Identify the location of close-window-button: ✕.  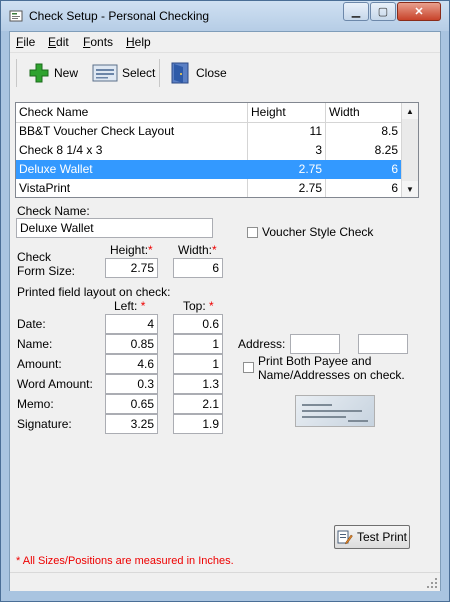
(419, 11).